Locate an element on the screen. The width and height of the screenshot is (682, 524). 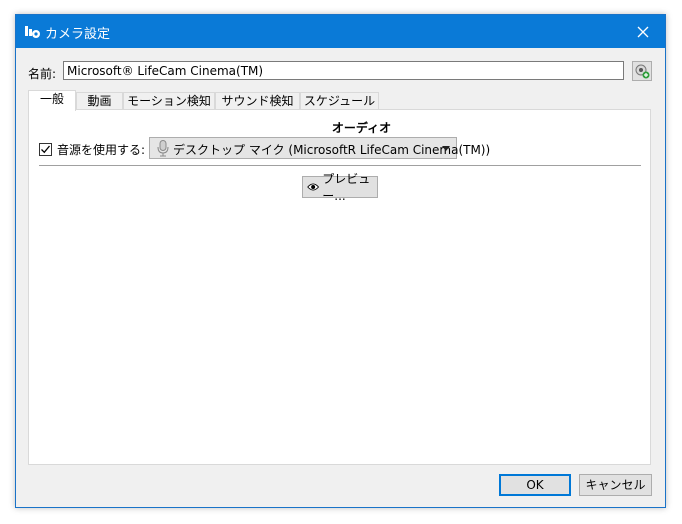
audio-section-title: オーディオ is located at coordinates (361, 128).